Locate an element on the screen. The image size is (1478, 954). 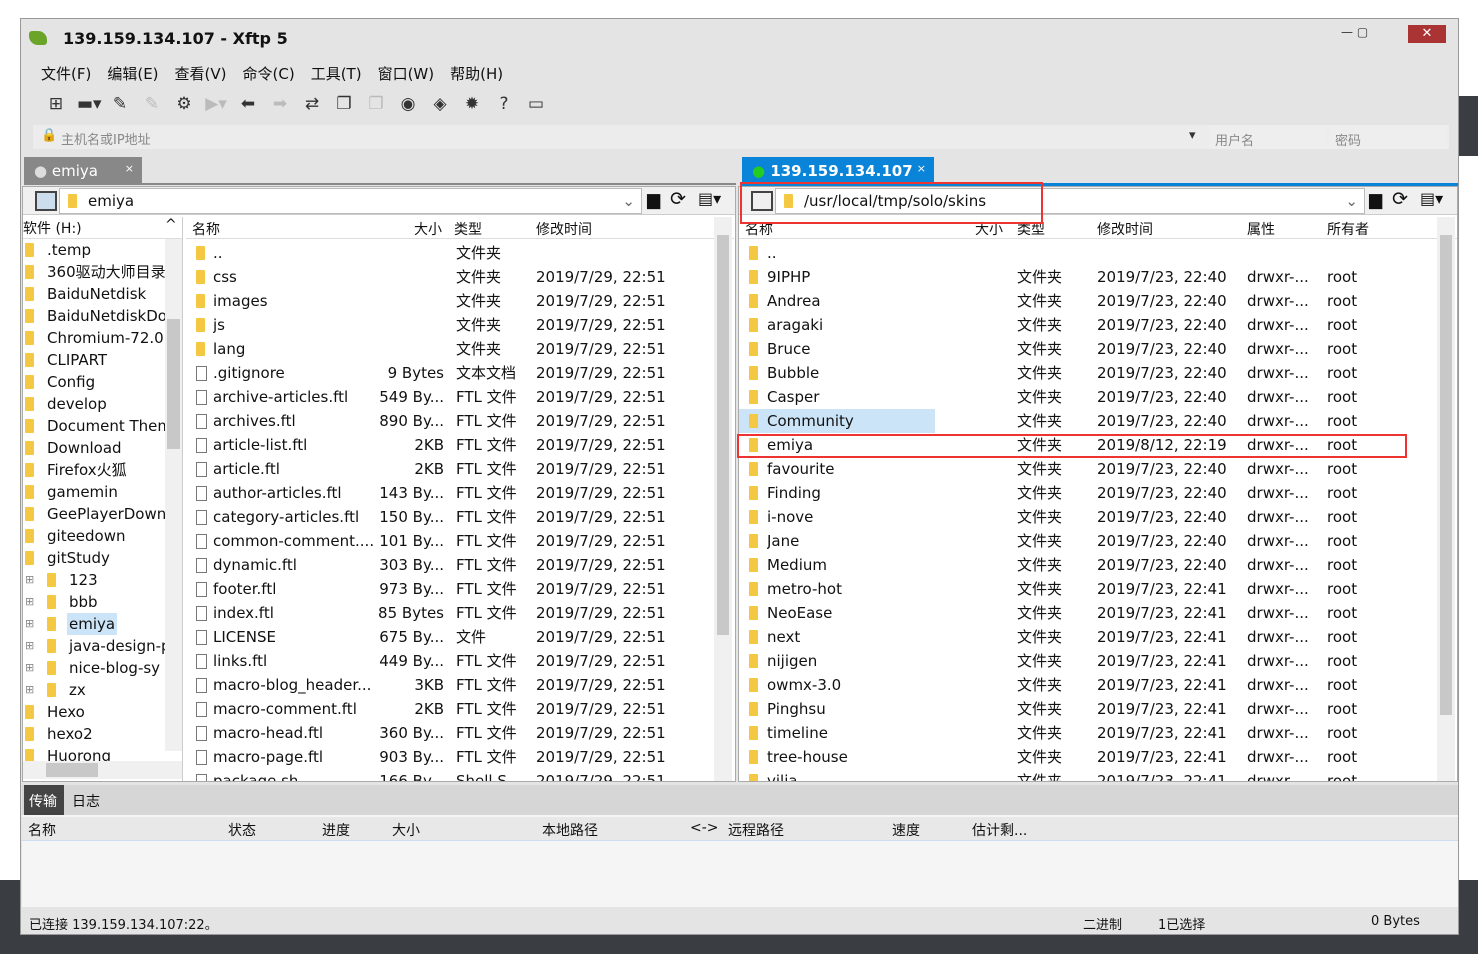
help-icon: ? is located at coordinates (504, 104).